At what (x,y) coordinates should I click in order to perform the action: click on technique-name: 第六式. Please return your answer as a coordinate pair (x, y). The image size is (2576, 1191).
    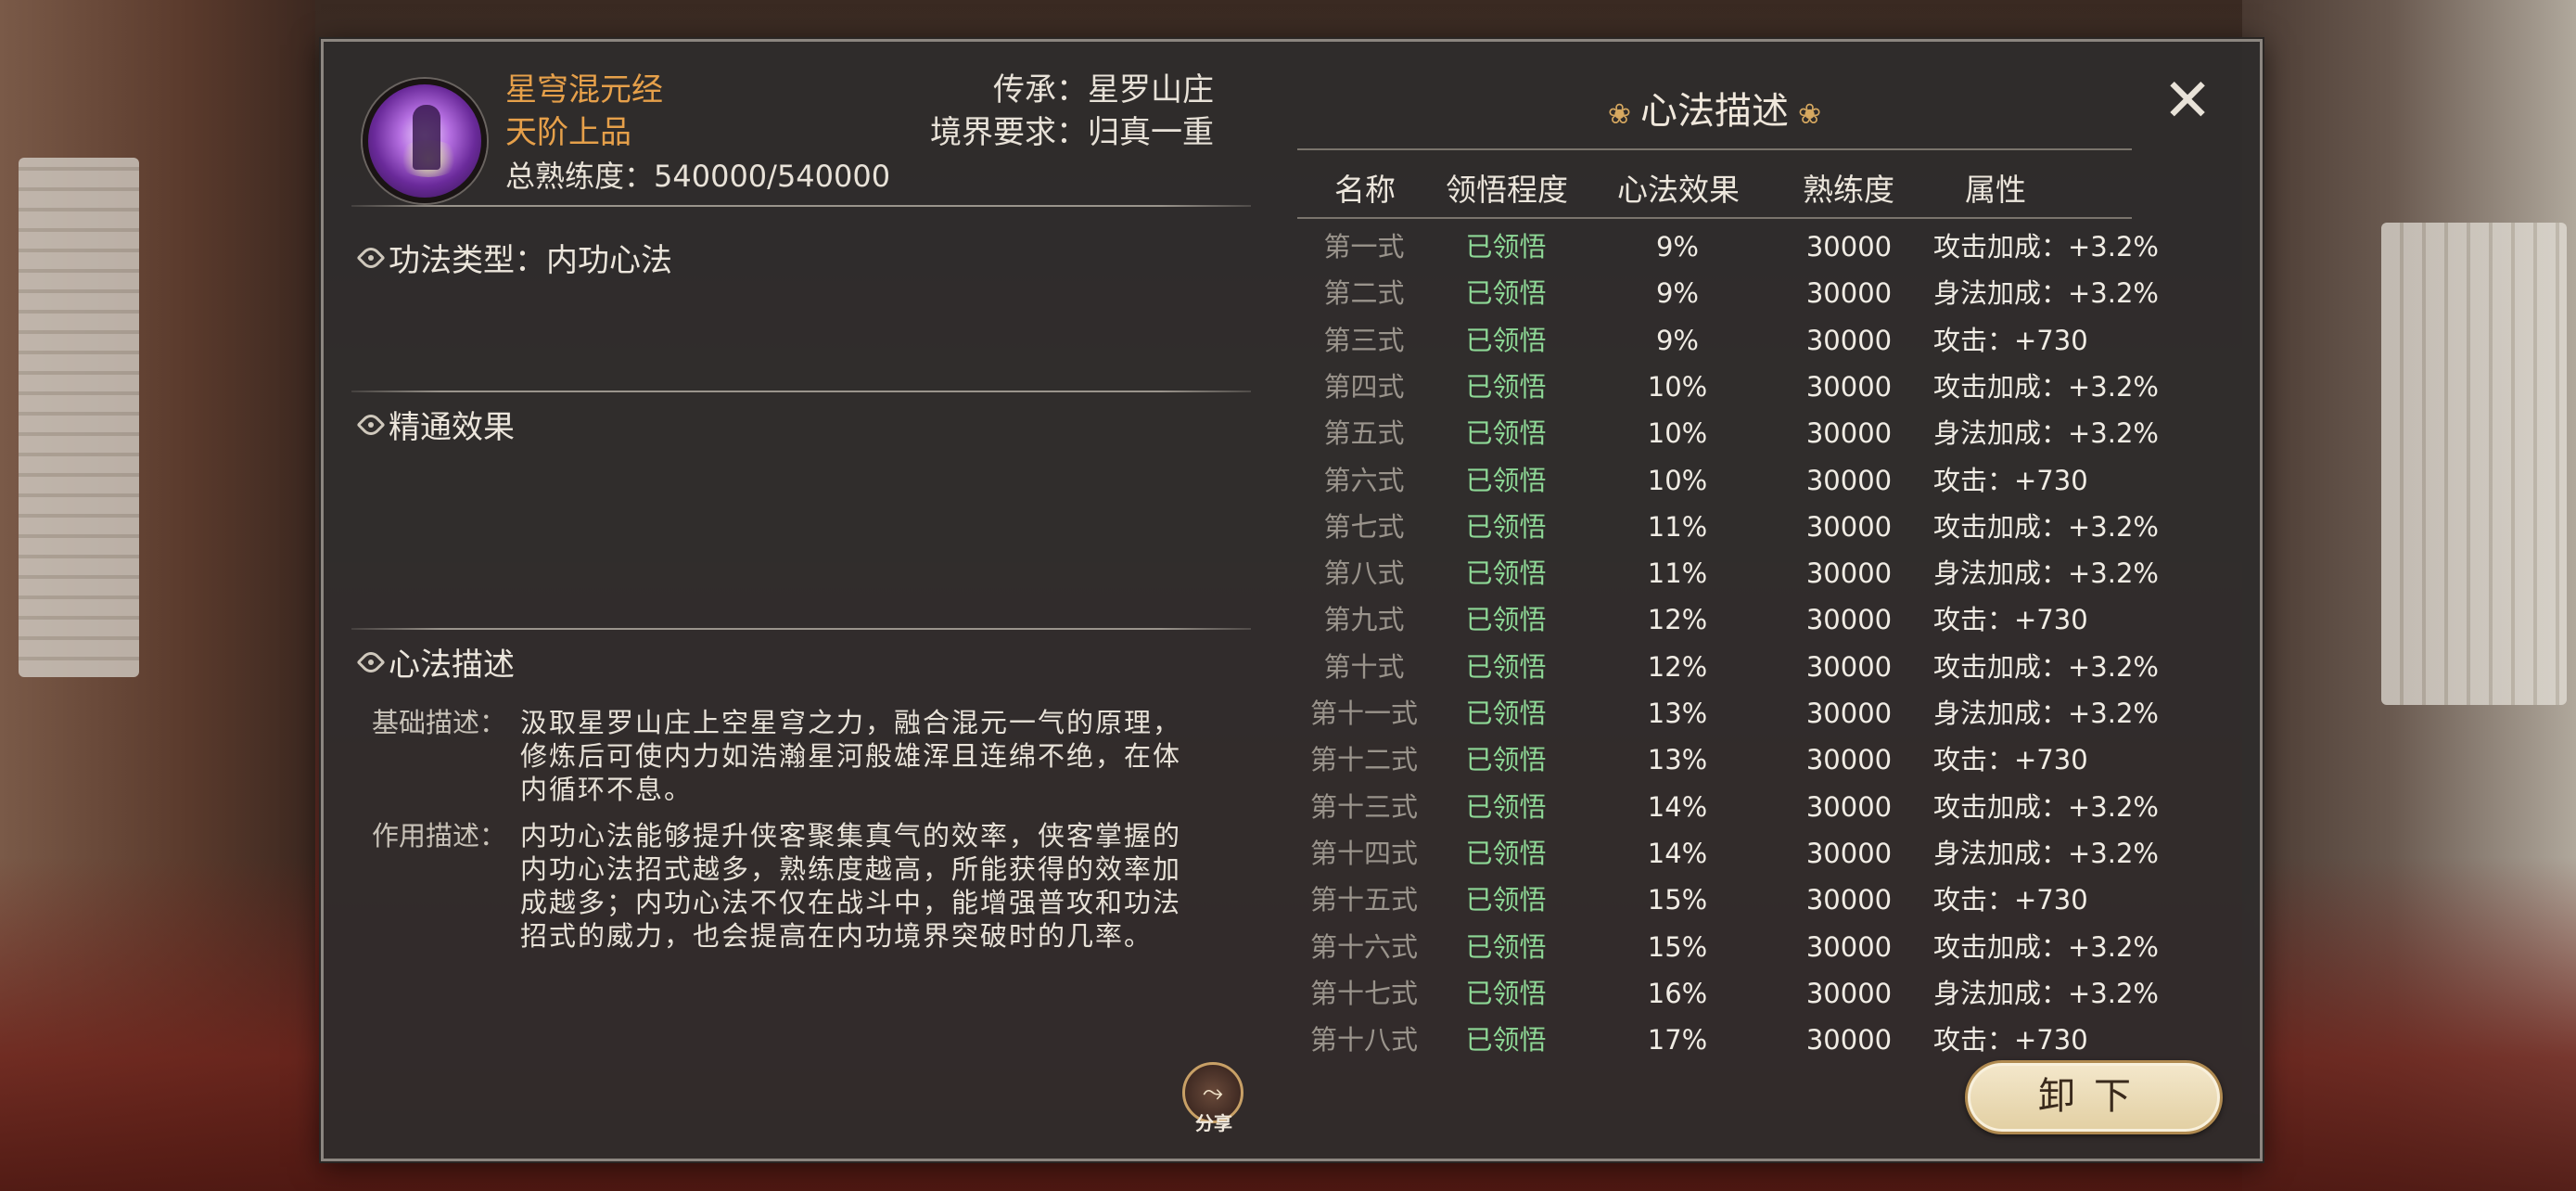
    Looking at the image, I should click on (1364, 480).